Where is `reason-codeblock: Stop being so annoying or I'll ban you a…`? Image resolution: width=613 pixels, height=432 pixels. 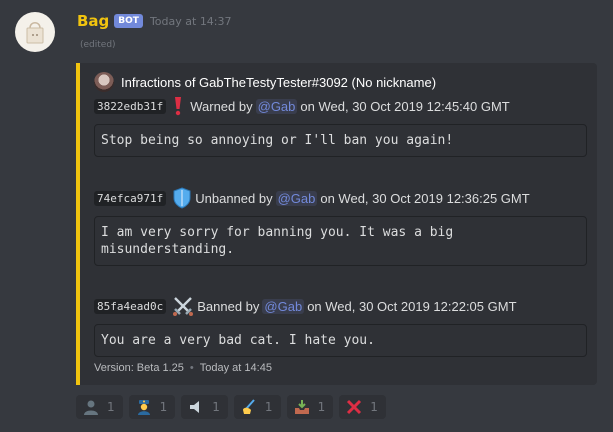 reason-codeblock: Stop being so annoying or I'll ban you a… is located at coordinates (340, 140).